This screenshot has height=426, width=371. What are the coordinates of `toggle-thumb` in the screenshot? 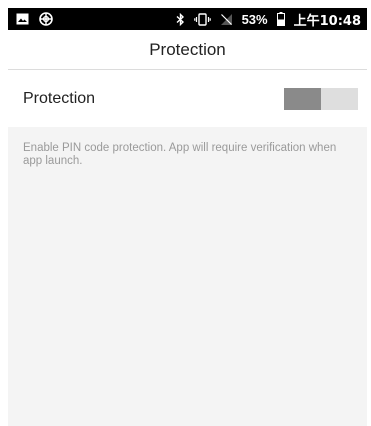 It's located at (302, 99).